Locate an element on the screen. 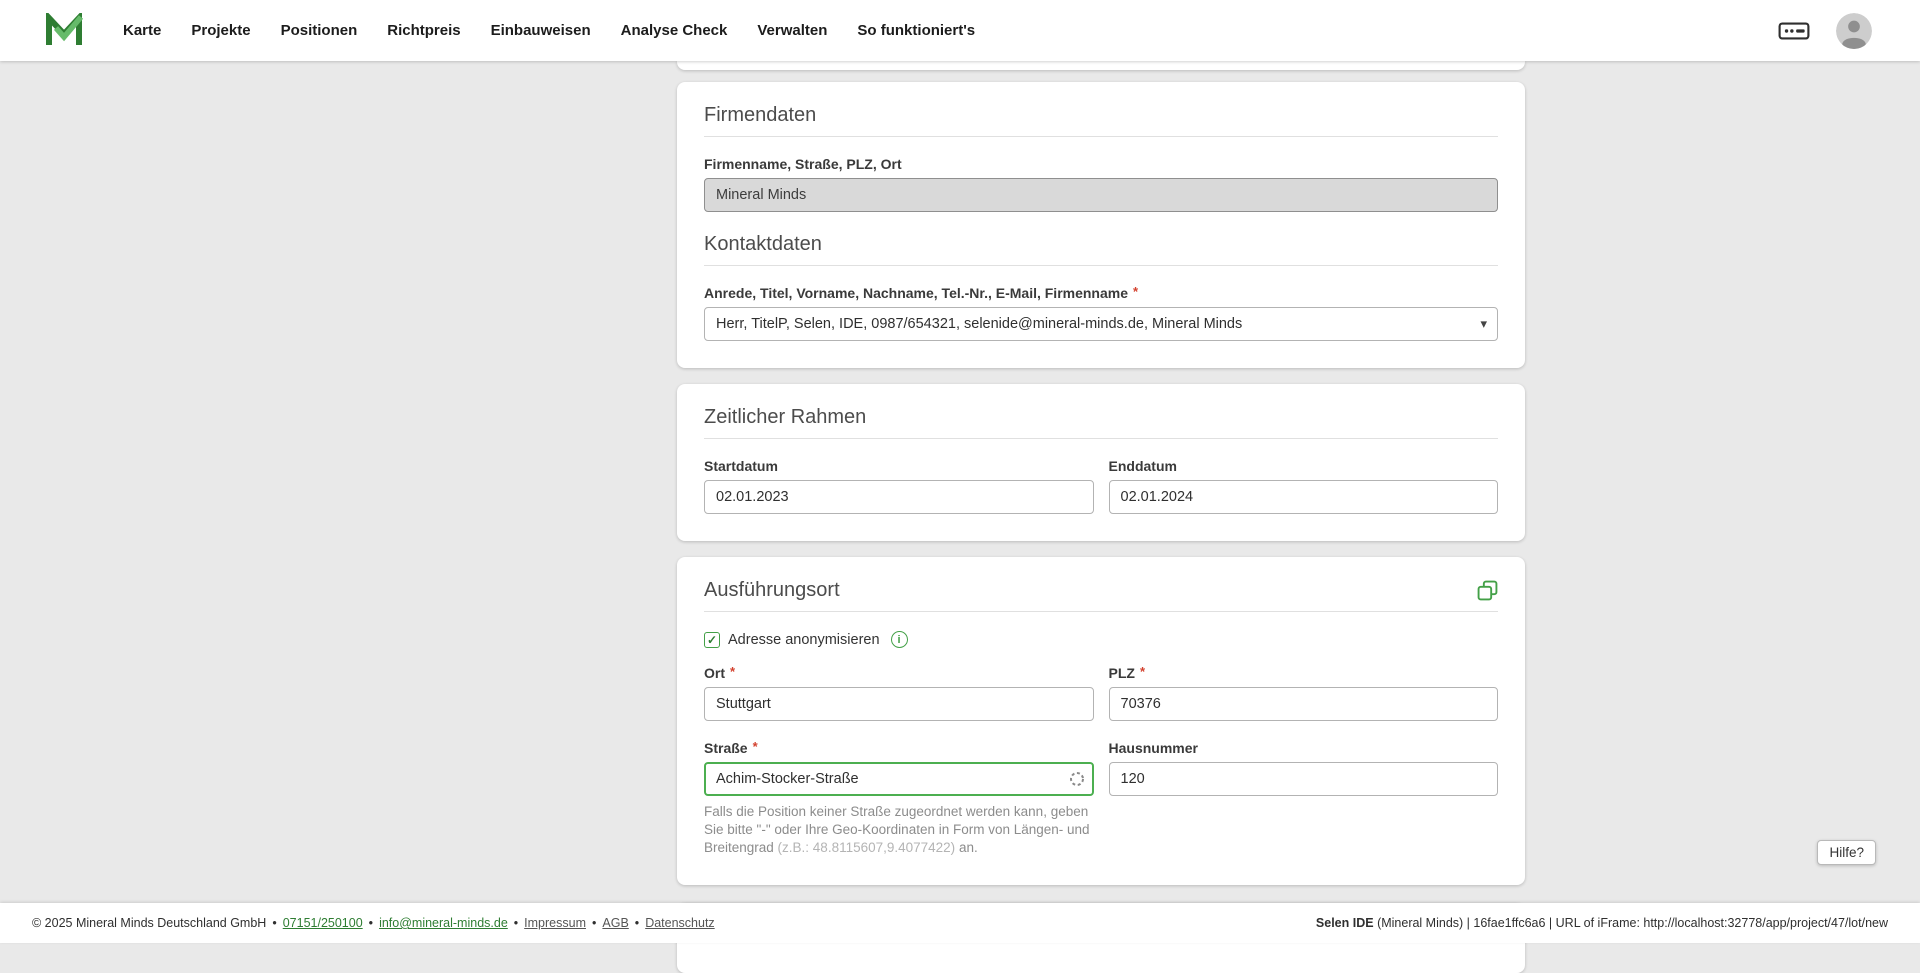  nav-item-so-funktionierts: So funktioniert's is located at coordinates (916, 30).